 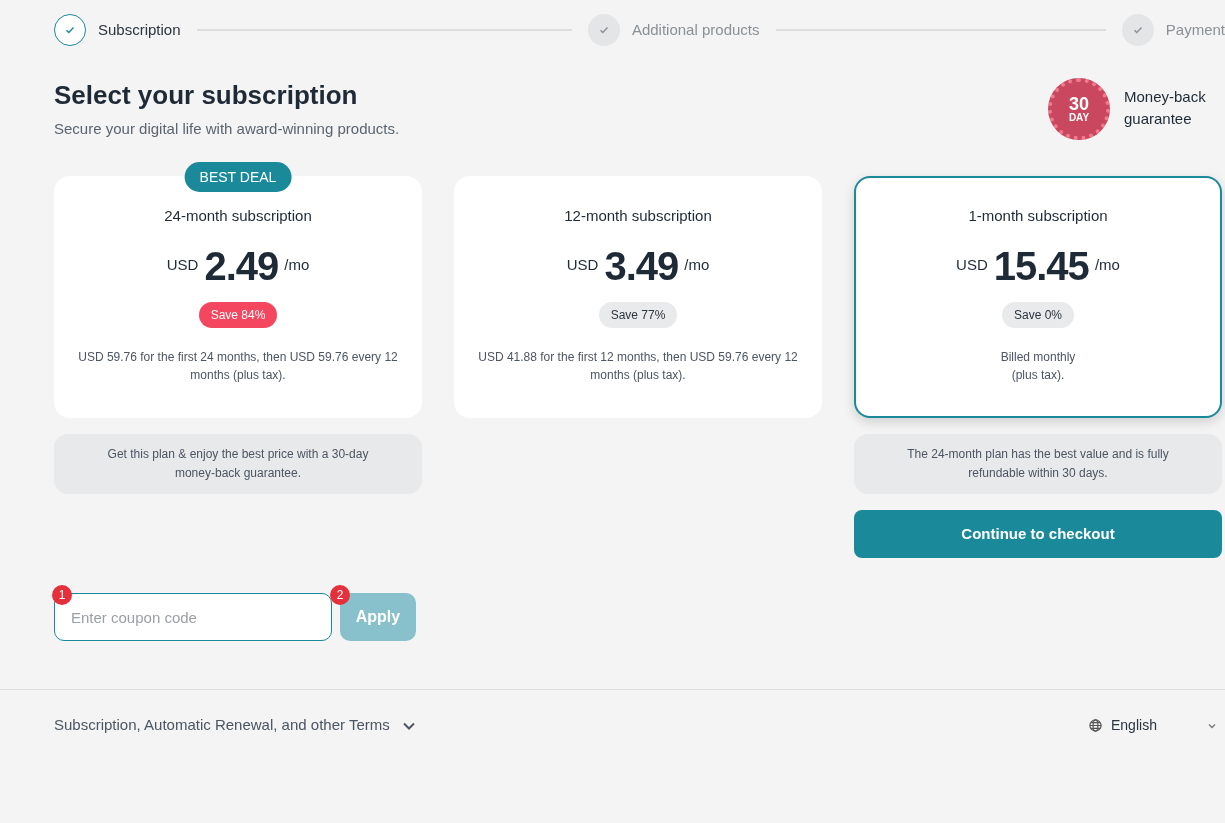 What do you see at coordinates (139, 29) in the screenshot?
I see `step-label: Subscription` at bounding box center [139, 29].